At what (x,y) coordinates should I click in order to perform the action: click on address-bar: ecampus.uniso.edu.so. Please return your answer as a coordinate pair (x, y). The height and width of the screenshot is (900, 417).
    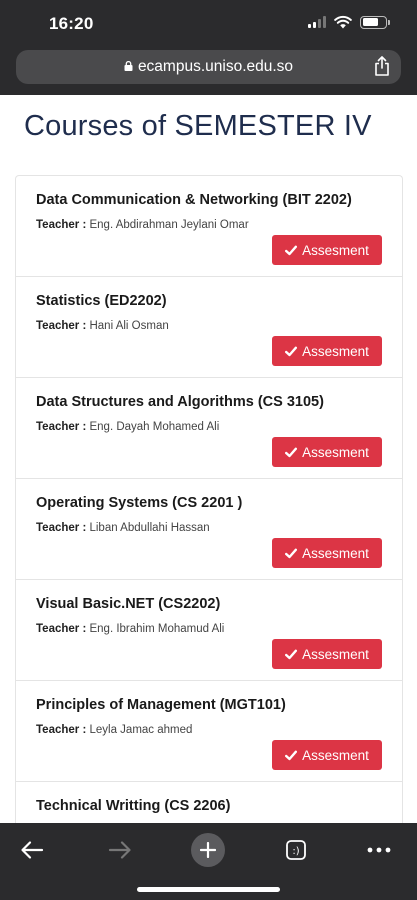
    Looking at the image, I should click on (208, 67).